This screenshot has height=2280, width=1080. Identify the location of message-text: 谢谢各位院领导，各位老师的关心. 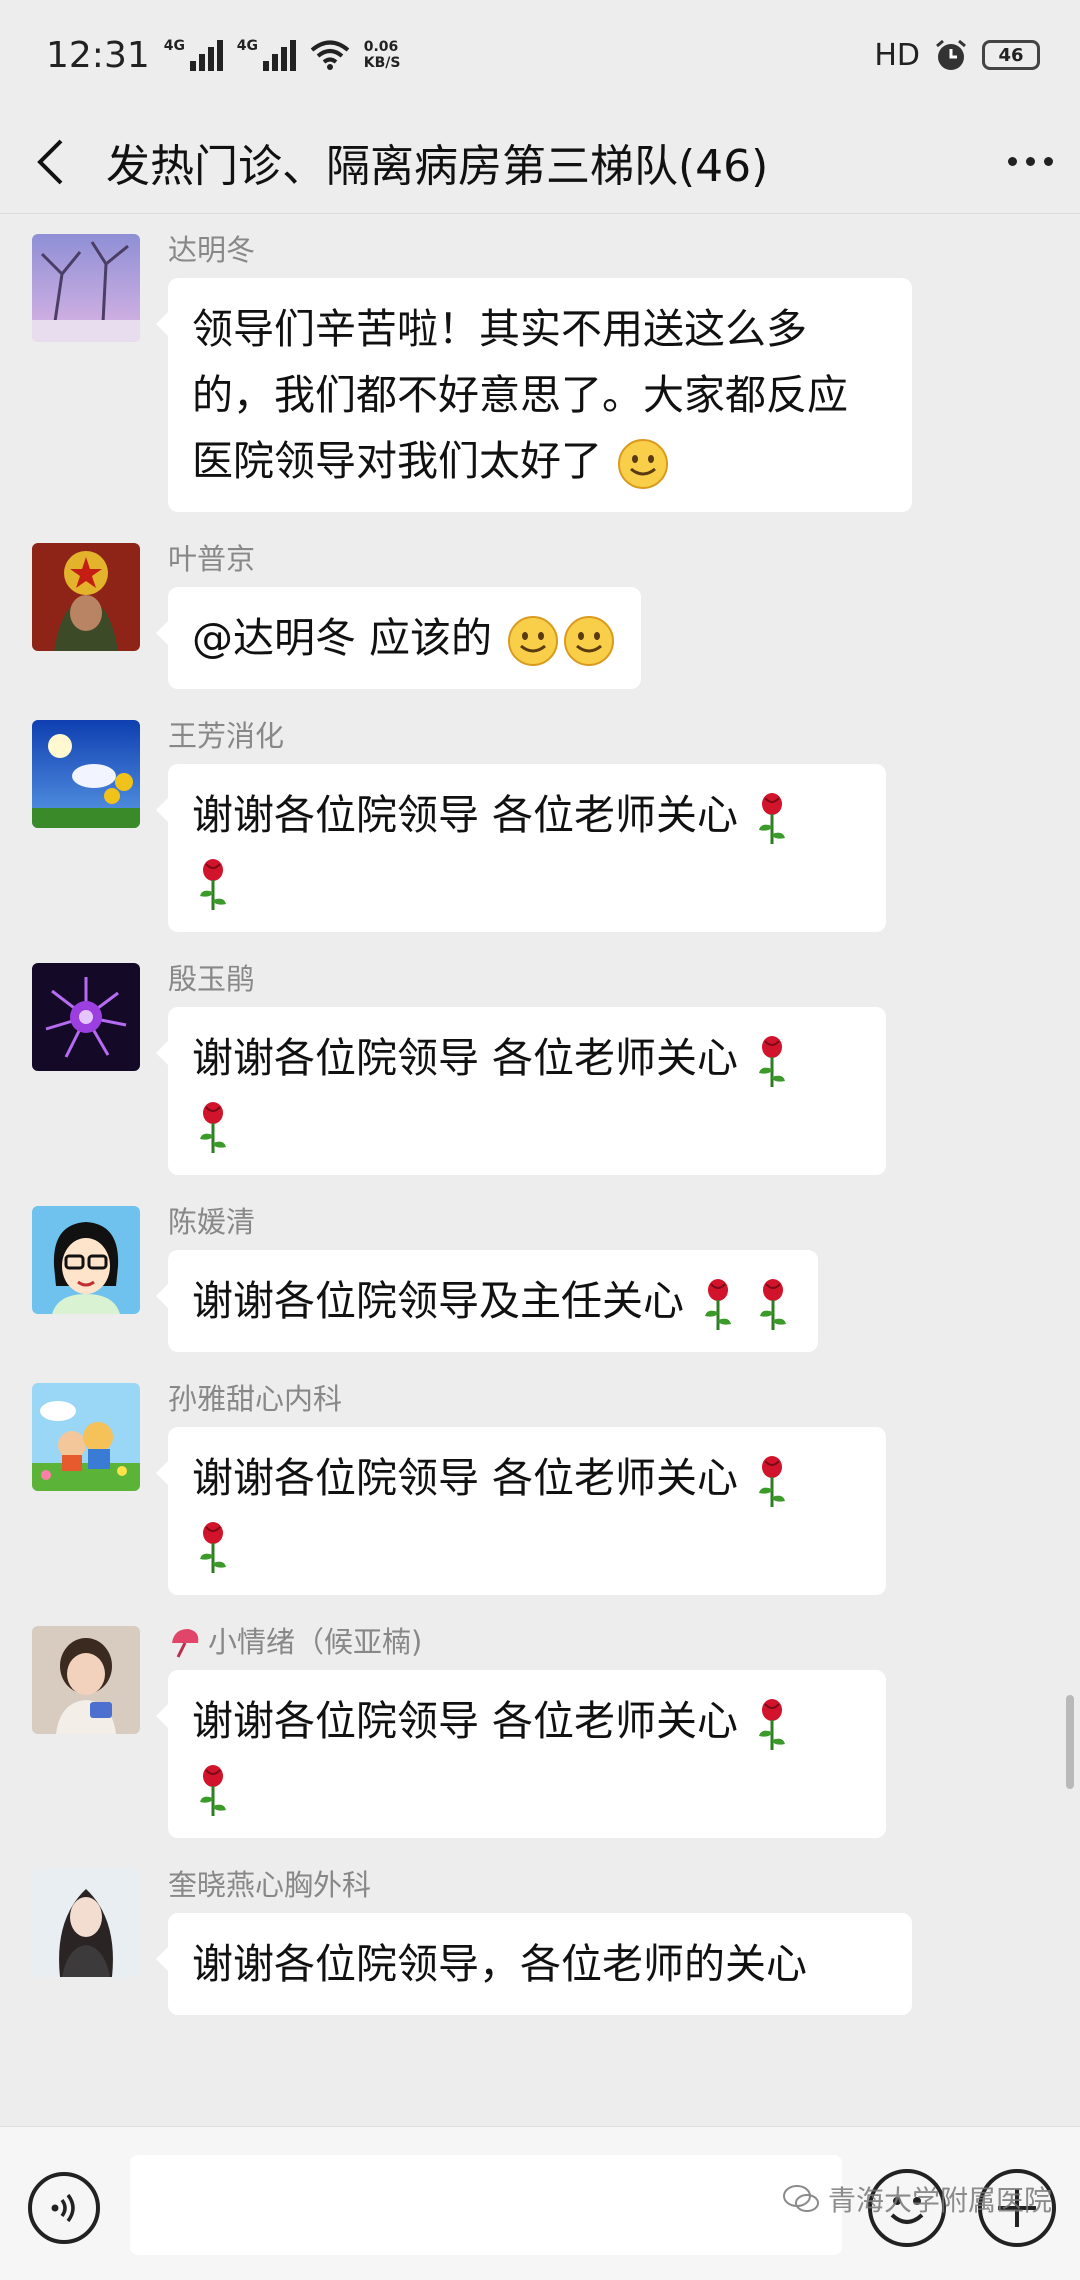
(499, 1964).